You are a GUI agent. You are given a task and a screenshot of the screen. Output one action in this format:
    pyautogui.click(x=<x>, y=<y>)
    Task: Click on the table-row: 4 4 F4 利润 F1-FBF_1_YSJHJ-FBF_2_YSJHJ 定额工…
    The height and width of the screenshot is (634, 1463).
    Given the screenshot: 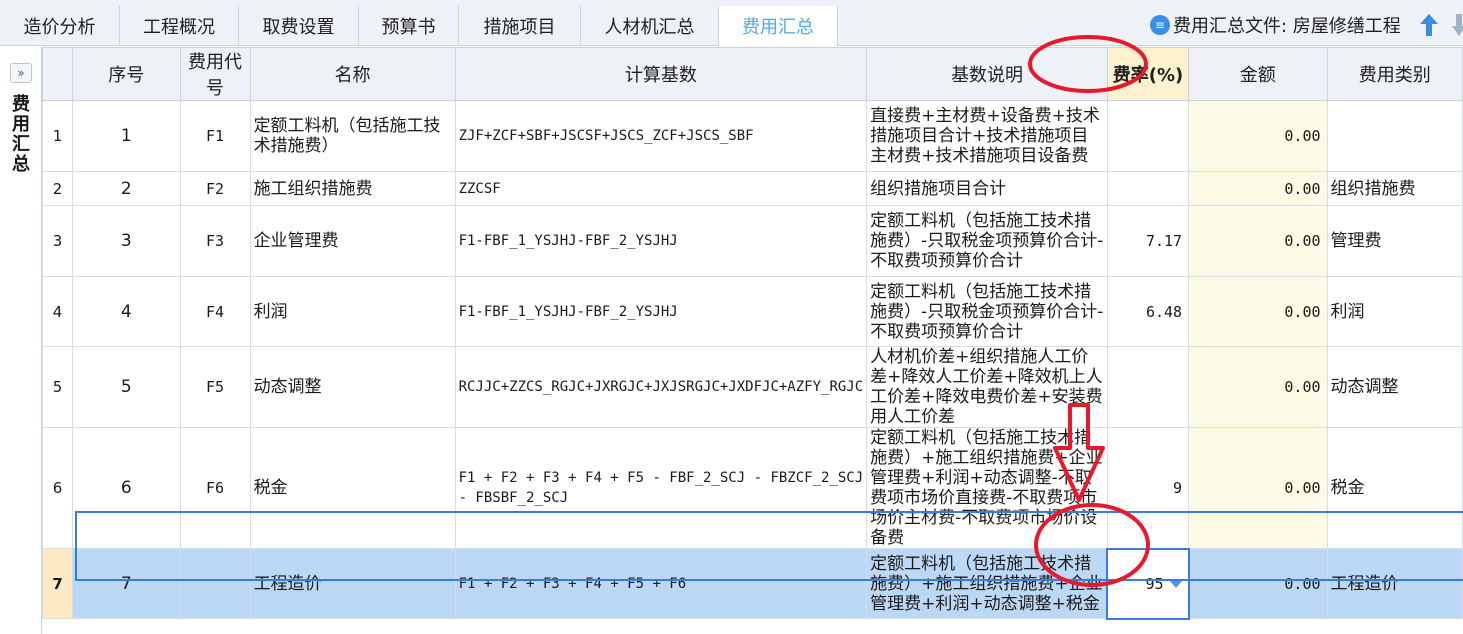 What is the action you would take?
    pyautogui.click(x=752, y=311)
    